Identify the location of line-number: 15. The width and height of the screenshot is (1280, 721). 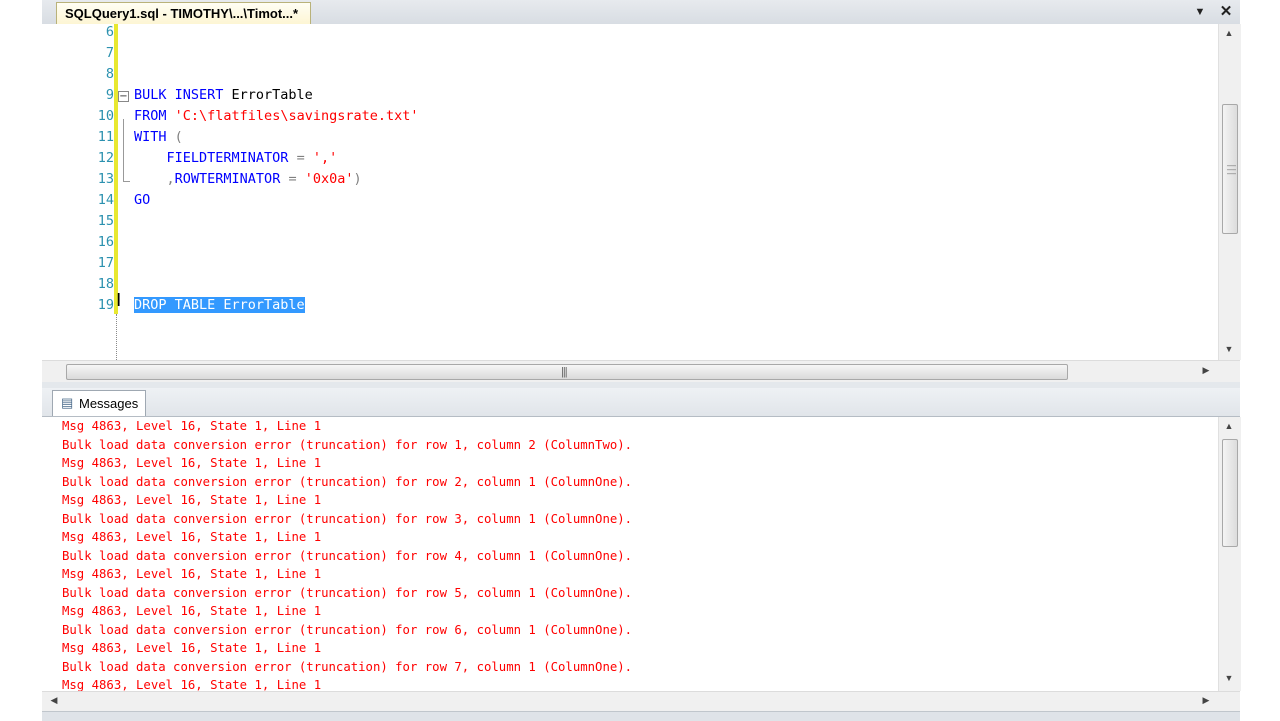
(105, 221).